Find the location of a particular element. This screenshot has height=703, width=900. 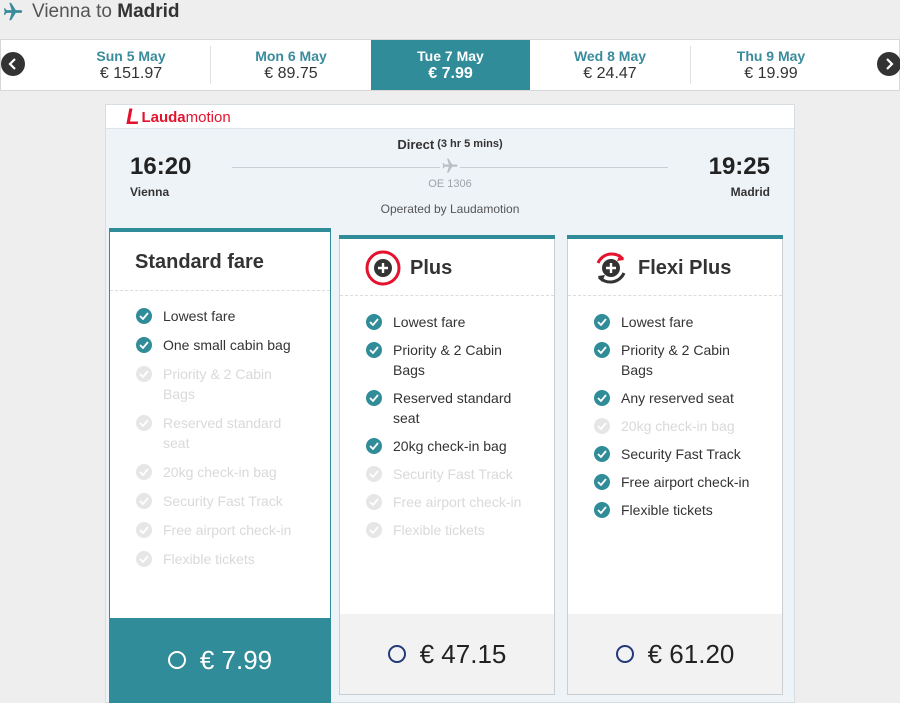

feature-text: Reserved standard seat is located at coordinates (452, 408).